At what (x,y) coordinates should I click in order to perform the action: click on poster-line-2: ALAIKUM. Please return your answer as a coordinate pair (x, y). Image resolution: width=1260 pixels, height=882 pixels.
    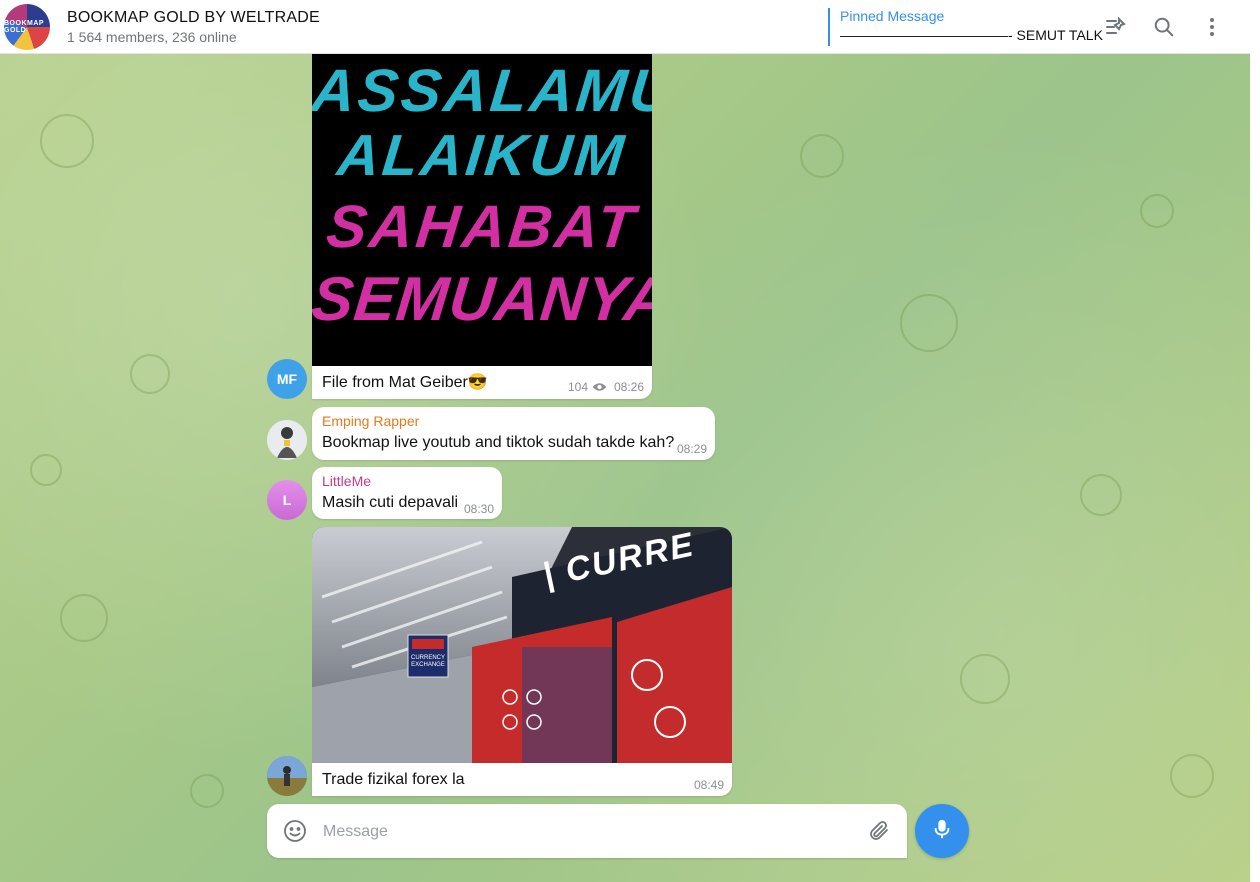
    Looking at the image, I should click on (482, 155).